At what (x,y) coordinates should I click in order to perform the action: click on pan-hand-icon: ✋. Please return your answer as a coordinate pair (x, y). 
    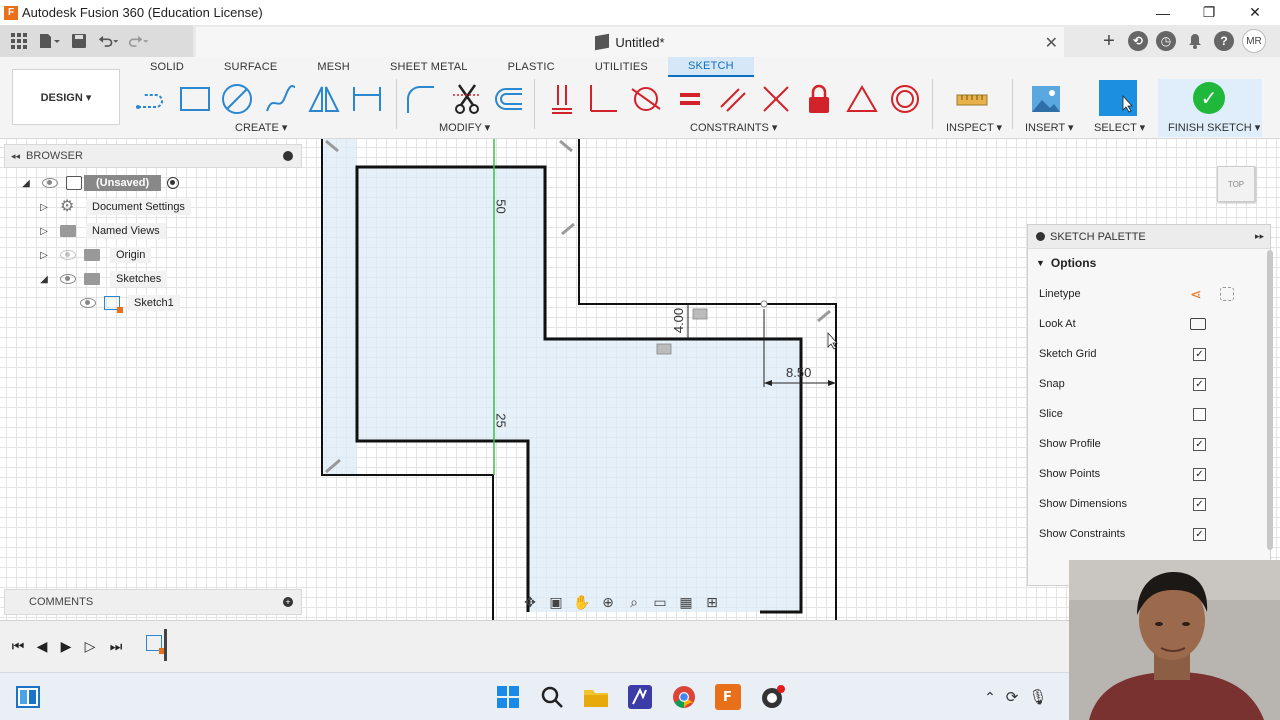
    Looking at the image, I should click on (582, 602).